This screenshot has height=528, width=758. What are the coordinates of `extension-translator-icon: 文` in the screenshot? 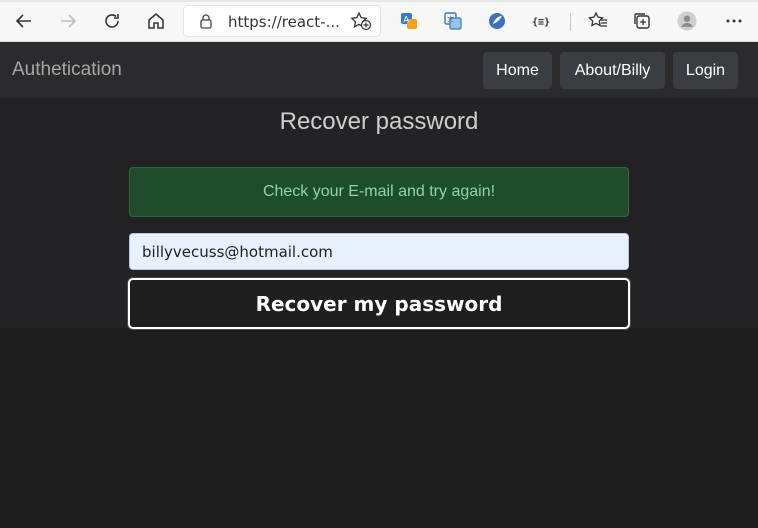 It's located at (453, 21).